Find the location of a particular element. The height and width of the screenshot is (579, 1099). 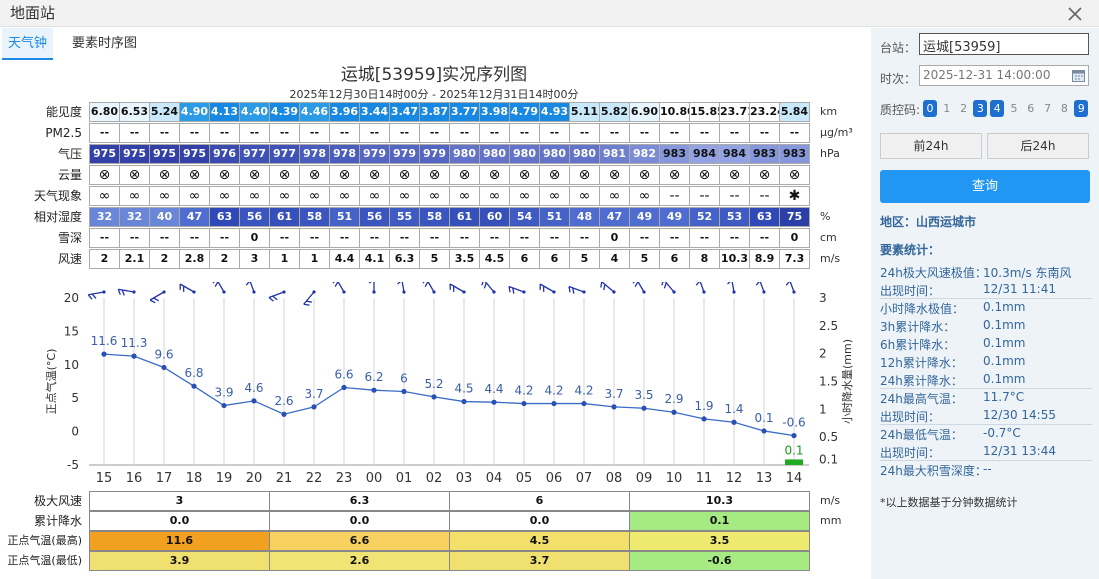

next-24h-button: 后24h is located at coordinates (1038, 146).